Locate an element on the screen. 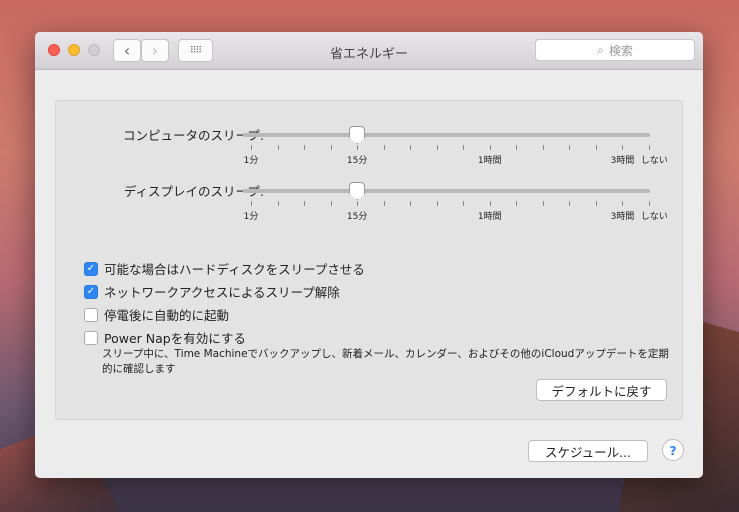 The width and height of the screenshot is (739, 512). checkbox-auto-restart: 停電後に自動的に起動 is located at coordinates (156, 314).